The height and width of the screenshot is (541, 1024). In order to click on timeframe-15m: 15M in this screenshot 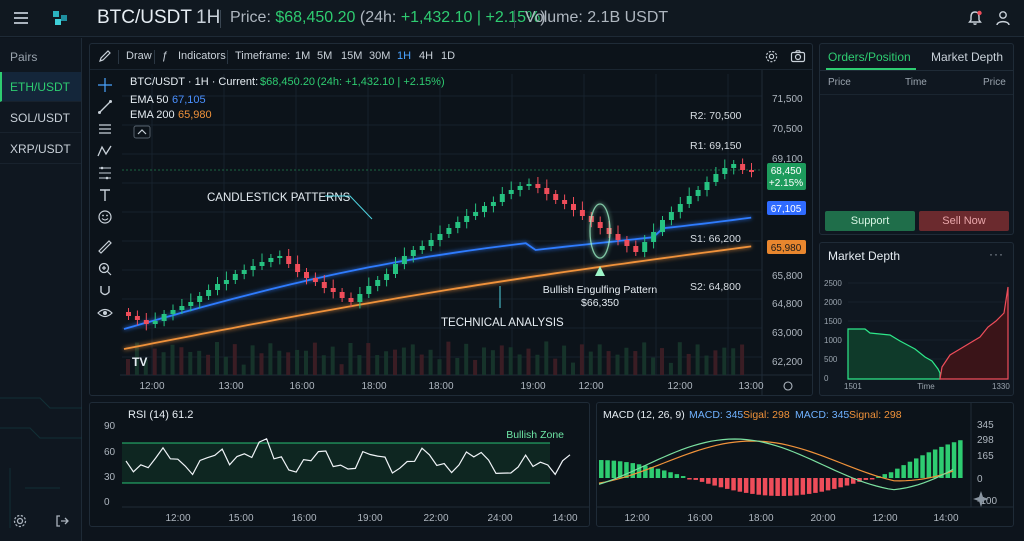, I will do `click(351, 56)`.